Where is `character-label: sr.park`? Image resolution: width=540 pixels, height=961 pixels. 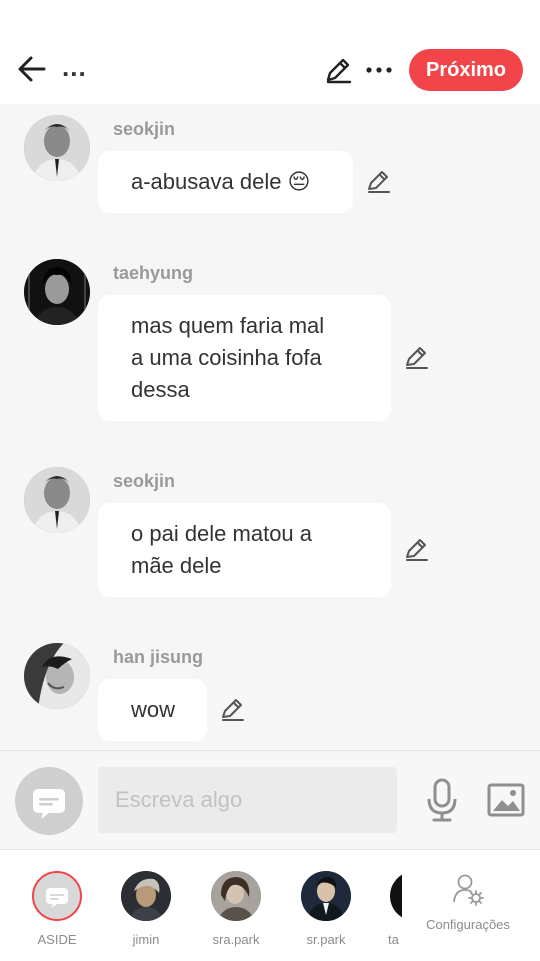
character-label: sr.park is located at coordinates (326, 939).